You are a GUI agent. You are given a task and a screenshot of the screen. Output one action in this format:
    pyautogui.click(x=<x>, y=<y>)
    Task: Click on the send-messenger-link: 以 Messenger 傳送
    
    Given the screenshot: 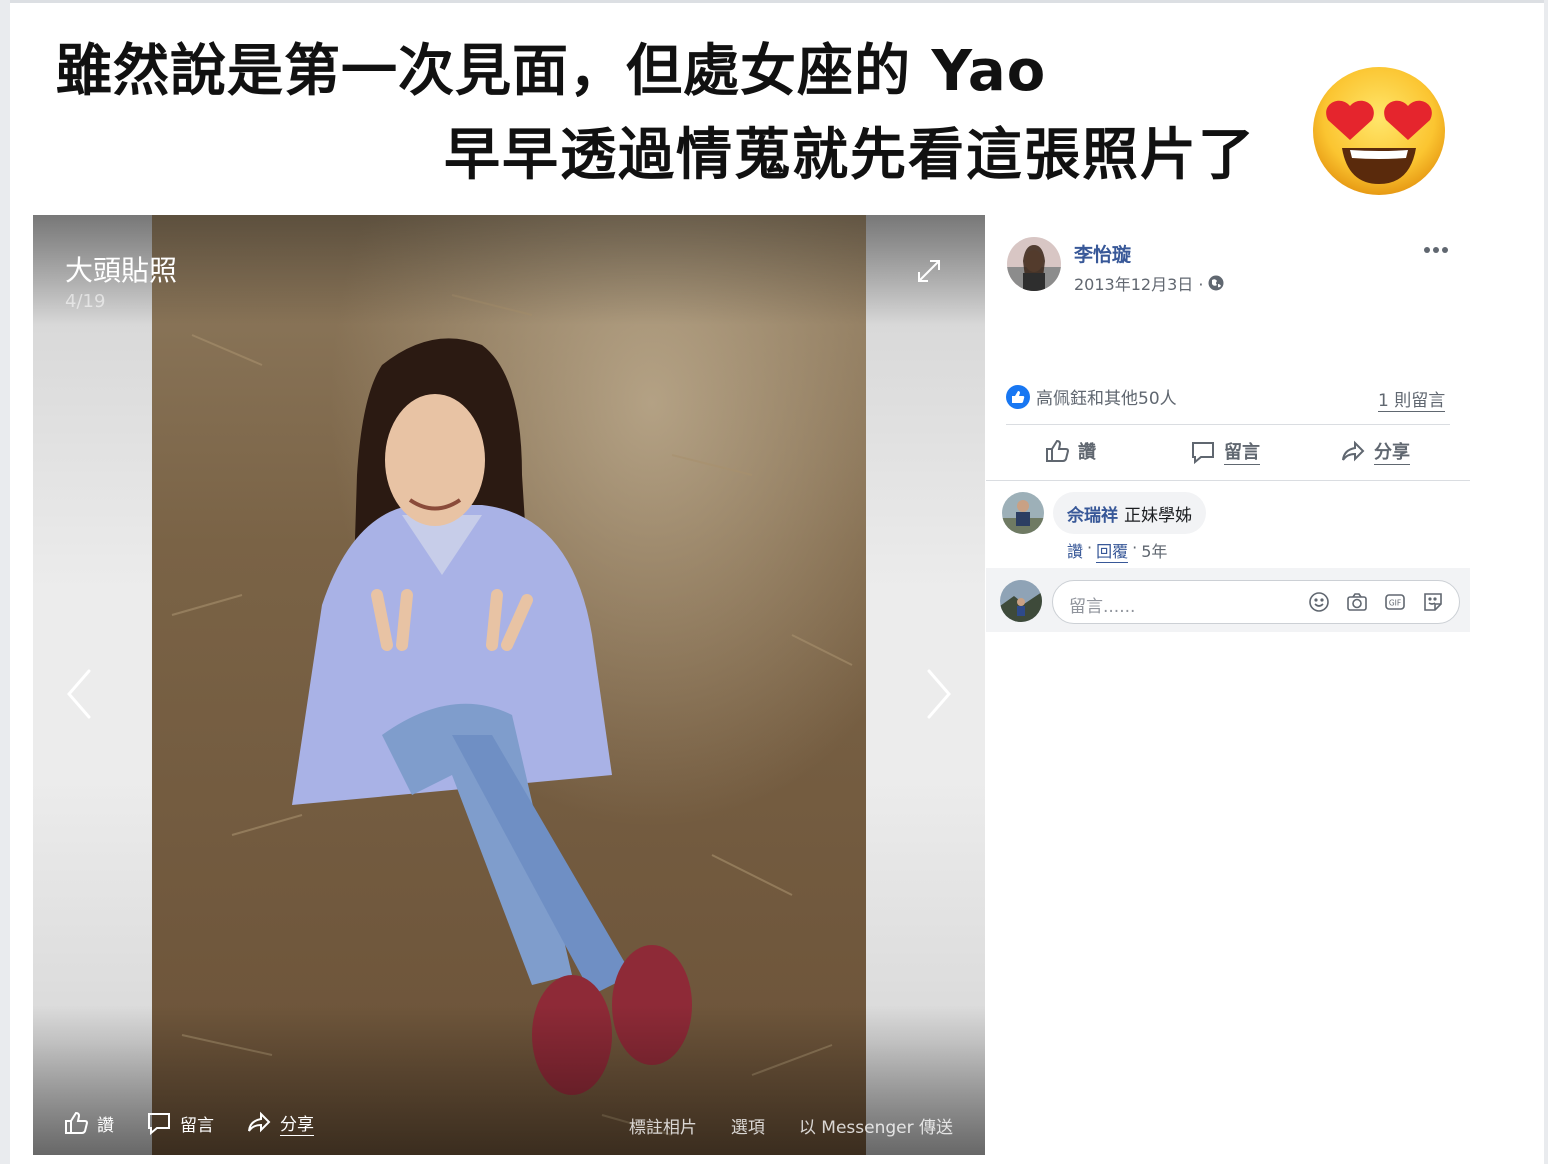 What is the action you would take?
    pyautogui.click(x=876, y=1125)
    